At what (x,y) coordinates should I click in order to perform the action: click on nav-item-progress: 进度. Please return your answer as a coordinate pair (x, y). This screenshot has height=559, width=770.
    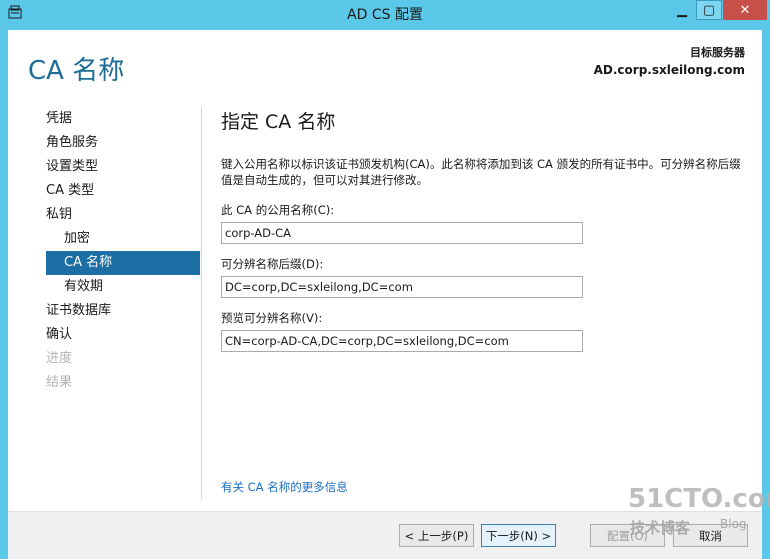
    Looking at the image, I should click on (59, 358).